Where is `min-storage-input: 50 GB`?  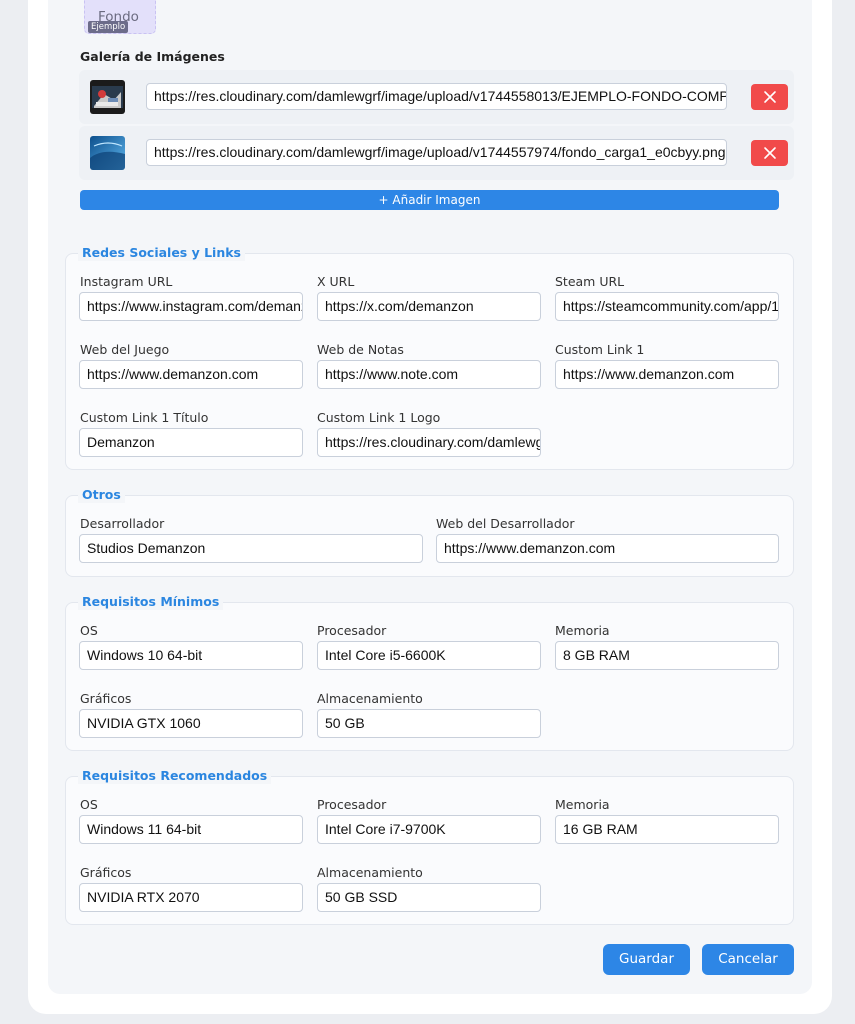 min-storage-input: 50 GB is located at coordinates (429, 723).